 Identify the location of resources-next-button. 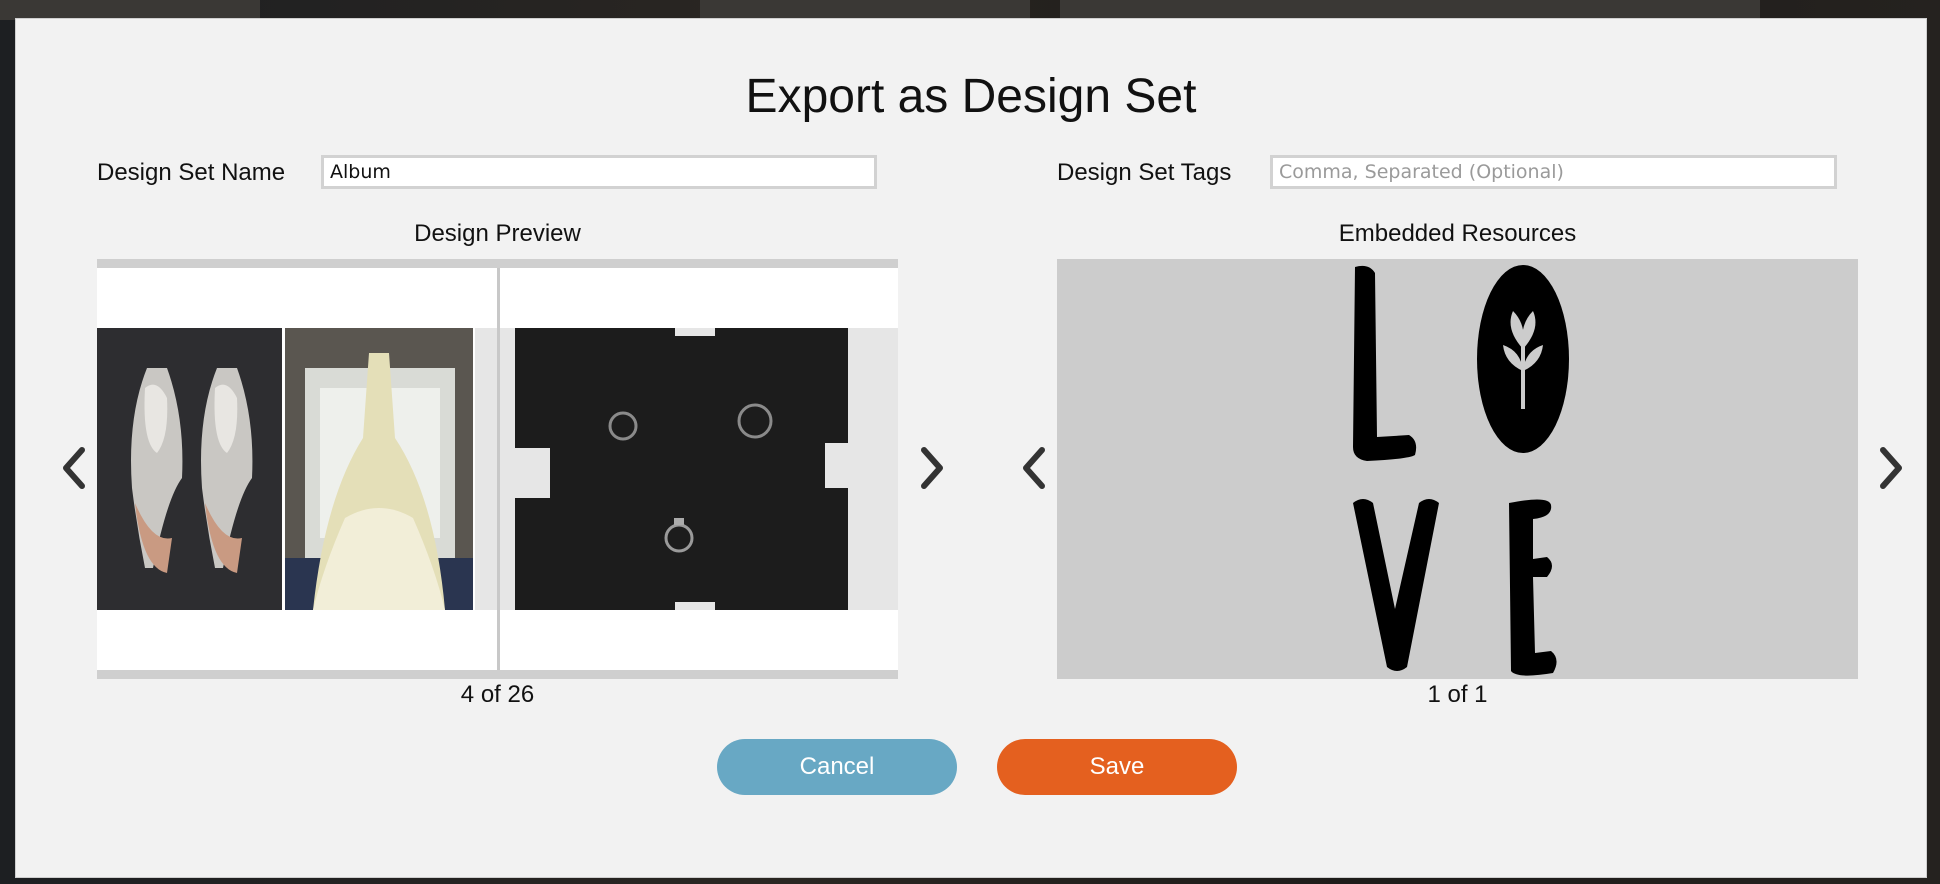
(1891, 468).